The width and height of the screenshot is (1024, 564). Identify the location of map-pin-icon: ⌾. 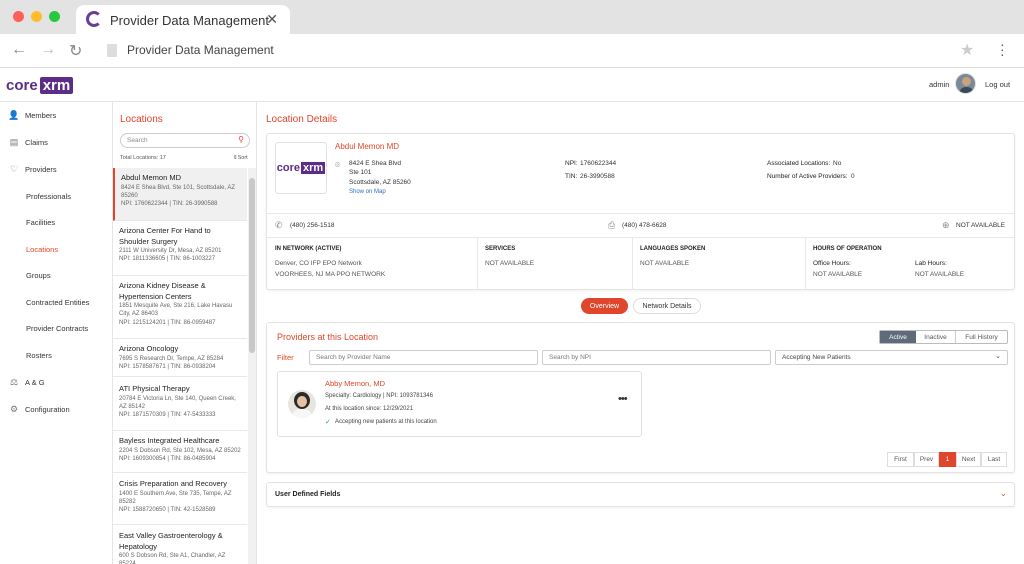
(338, 165).